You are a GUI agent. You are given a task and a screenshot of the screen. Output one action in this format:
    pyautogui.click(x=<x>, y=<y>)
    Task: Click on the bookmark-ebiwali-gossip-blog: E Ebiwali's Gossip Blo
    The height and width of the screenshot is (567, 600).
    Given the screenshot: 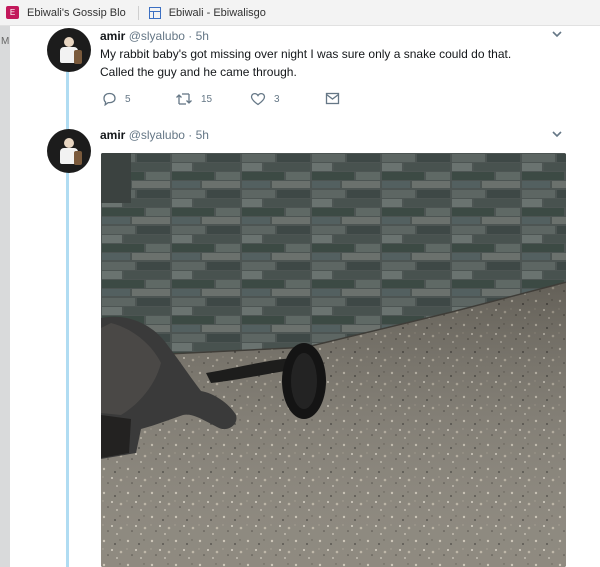 What is the action you would take?
    pyautogui.click(x=67, y=13)
    